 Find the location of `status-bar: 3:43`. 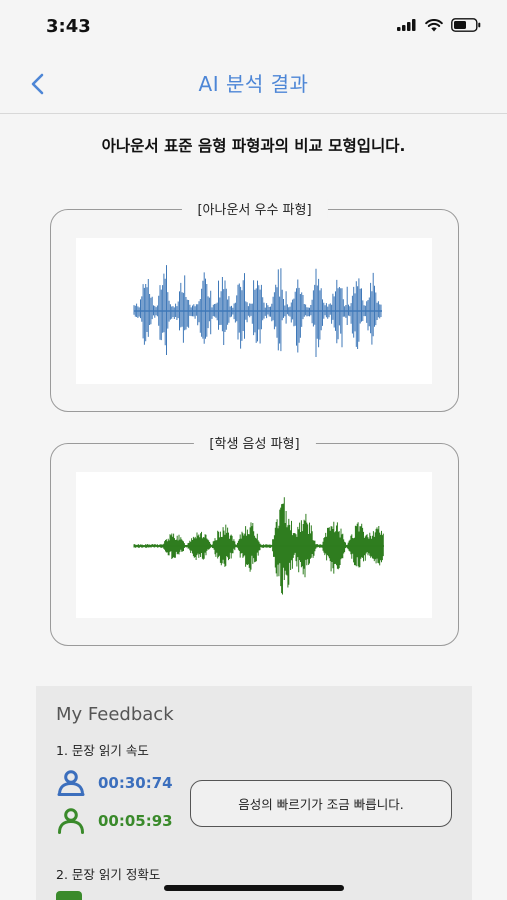

status-bar: 3:43 is located at coordinates (253, 28).